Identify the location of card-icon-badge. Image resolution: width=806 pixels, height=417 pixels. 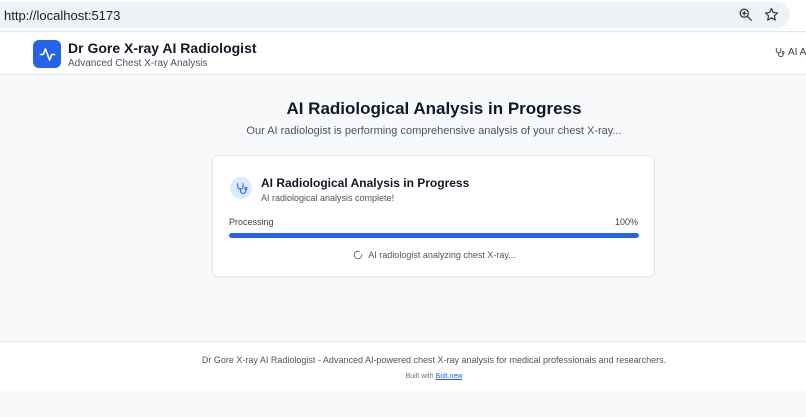
(241, 188).